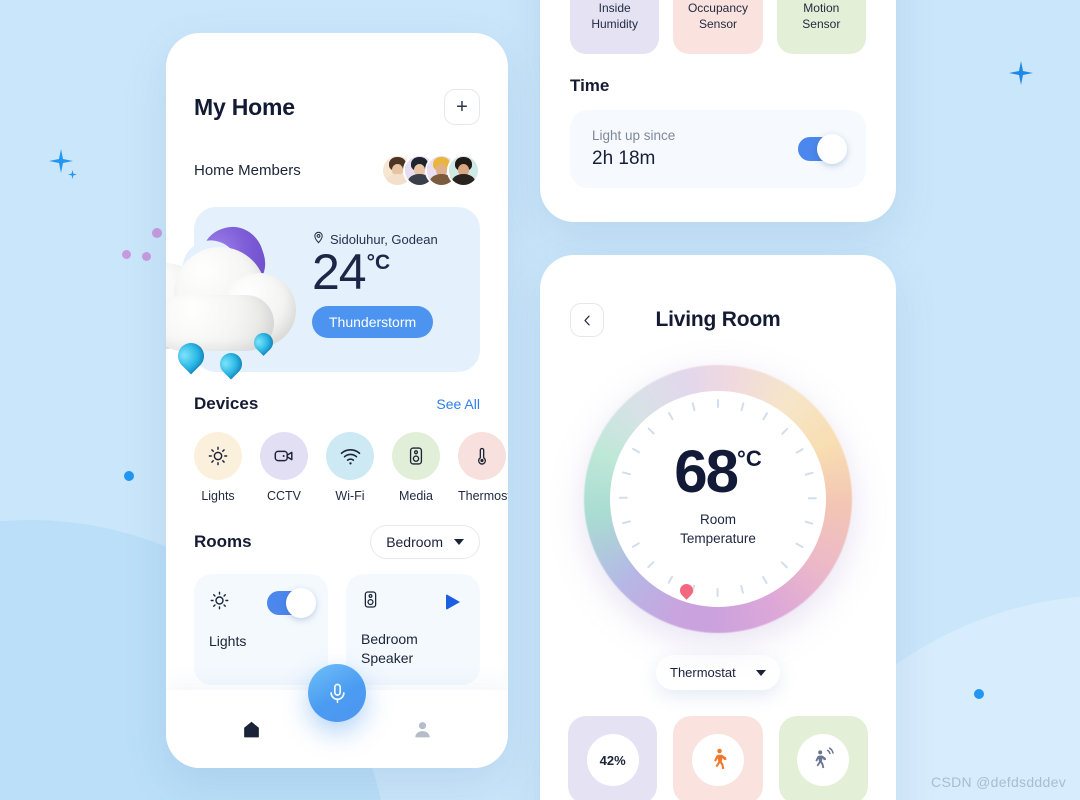 The width and height of the screenshot is (1080, 800). Describe the element at coordinates (378, 262) in the screenshot. I see `temperature-unit: °C` at that location.